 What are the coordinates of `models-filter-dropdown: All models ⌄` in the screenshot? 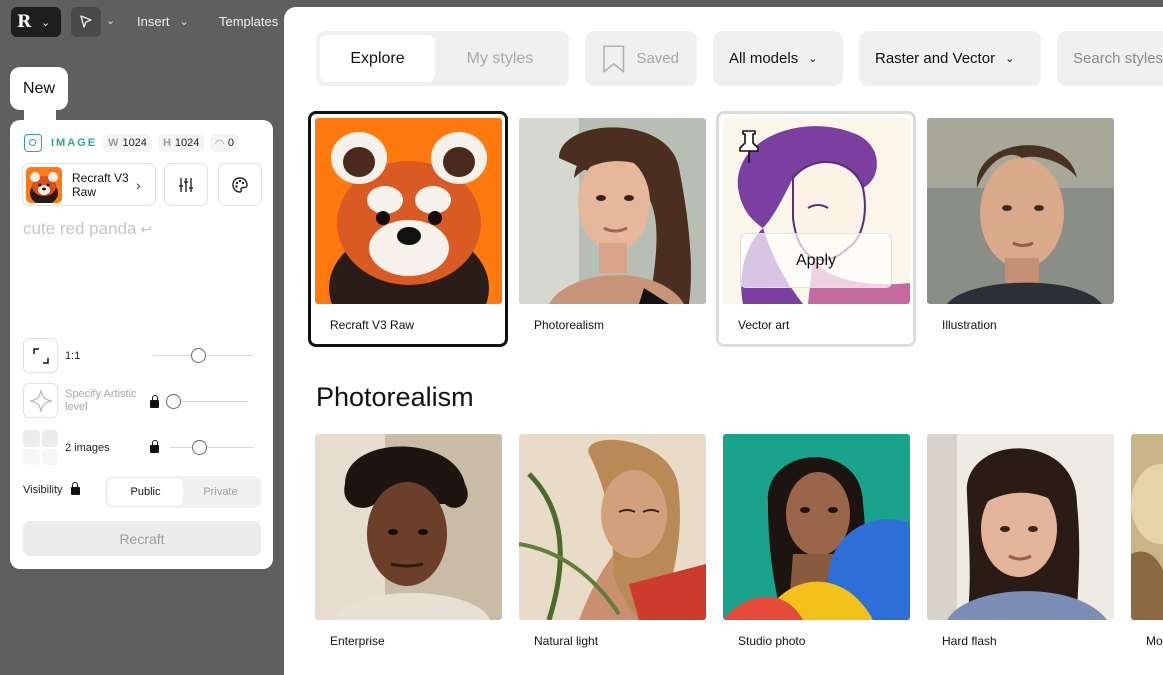 It's located at (778, 58).